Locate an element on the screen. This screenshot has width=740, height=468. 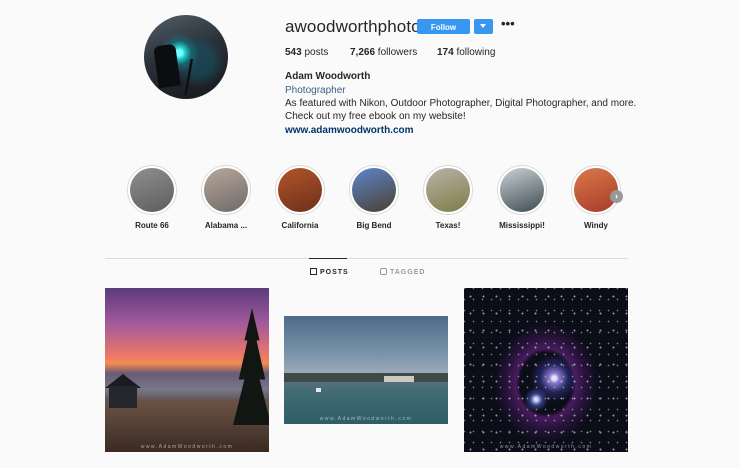
follow-button: Follow is located at coordinates (443, 26).